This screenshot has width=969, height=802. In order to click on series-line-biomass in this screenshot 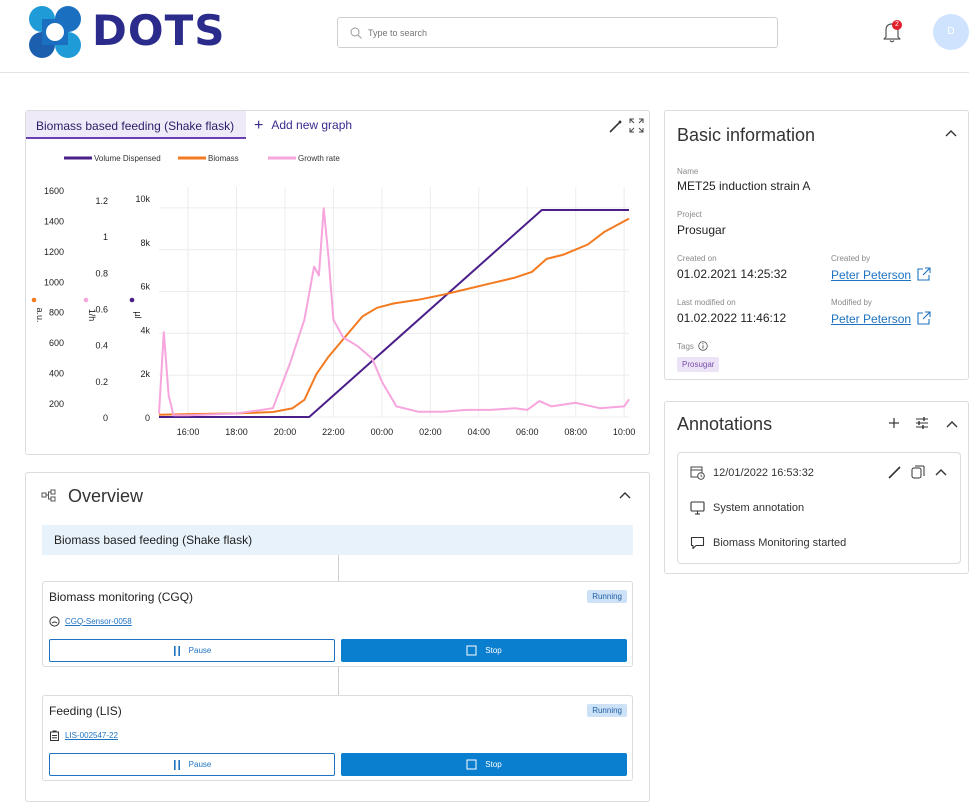, I will do `click(394, 316)`.